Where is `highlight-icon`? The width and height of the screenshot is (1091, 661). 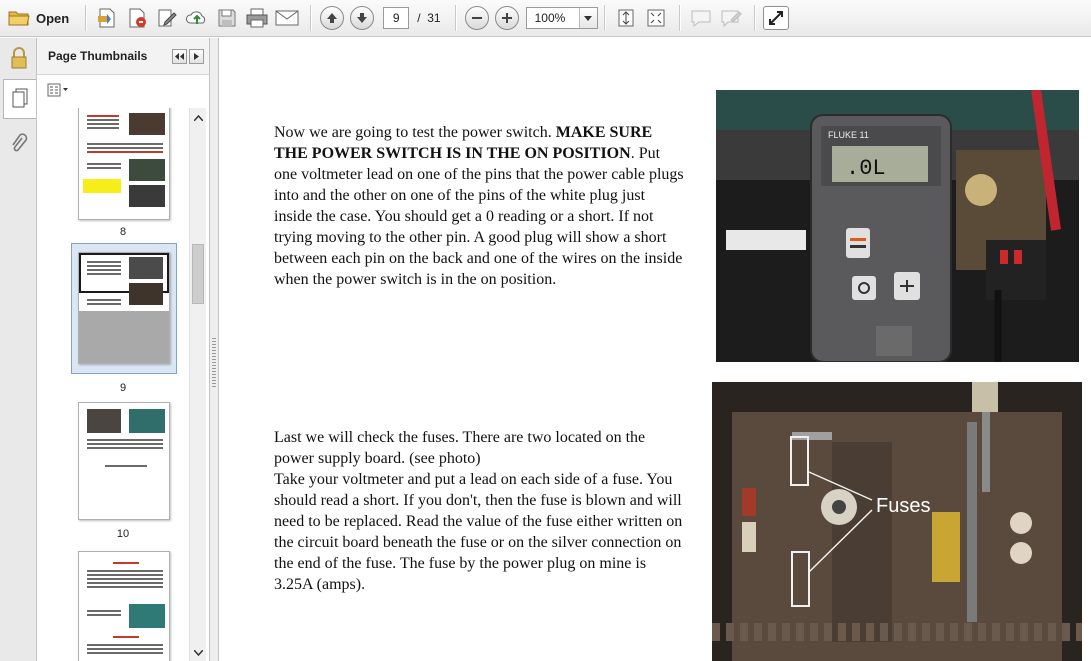 highlight-icon is located at coordinates (731, 18).